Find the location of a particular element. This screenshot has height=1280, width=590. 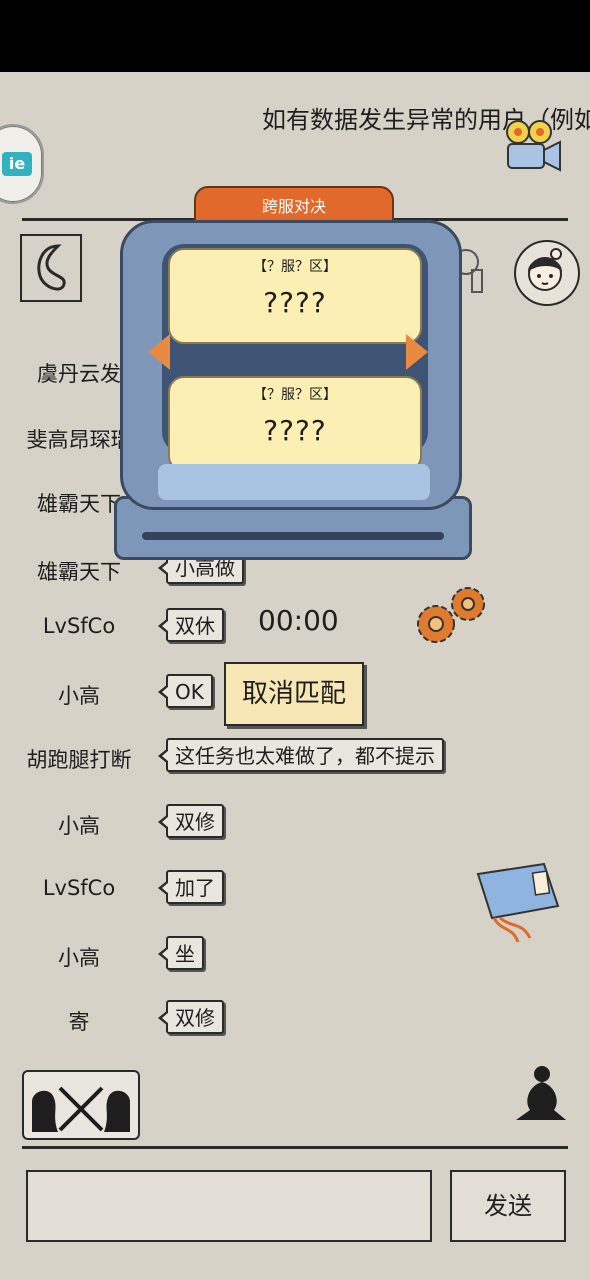

app-logo-icon: ie is located at coordinates (17, 164).